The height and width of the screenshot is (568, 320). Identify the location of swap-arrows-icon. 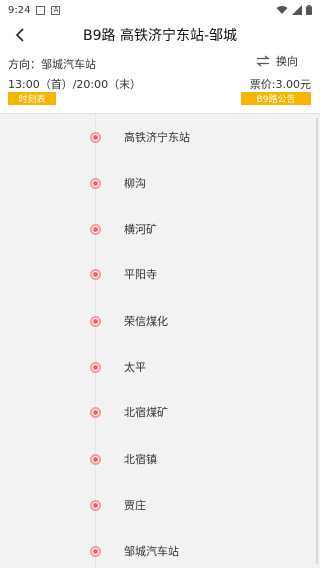
(263, 61).